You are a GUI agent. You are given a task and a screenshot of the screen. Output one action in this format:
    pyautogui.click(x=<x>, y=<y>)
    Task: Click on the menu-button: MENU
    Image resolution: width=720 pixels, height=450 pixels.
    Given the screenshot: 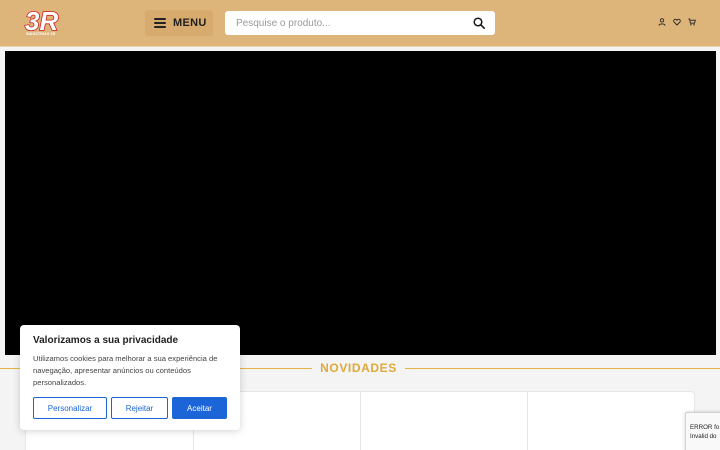 What is the action you would take?
    pyautogui.click(x=179, y=23)
    